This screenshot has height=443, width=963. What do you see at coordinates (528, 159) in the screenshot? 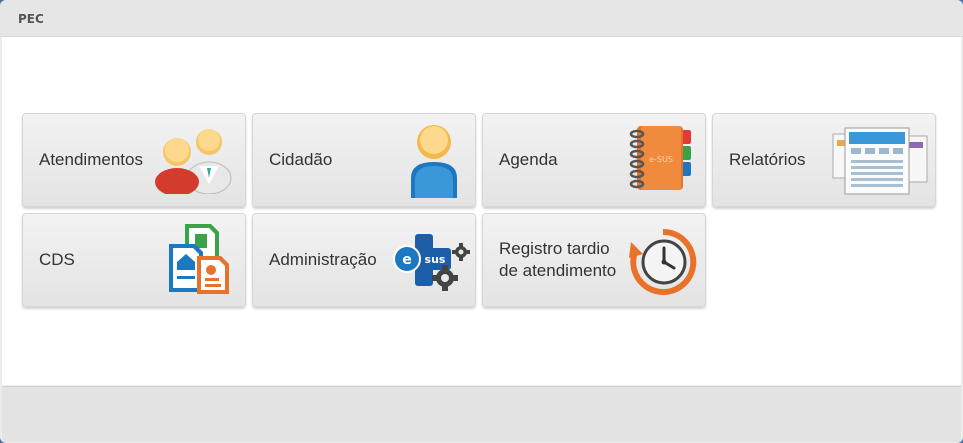
I see `tile-label: Agenda` at bounding box center [528, 159].